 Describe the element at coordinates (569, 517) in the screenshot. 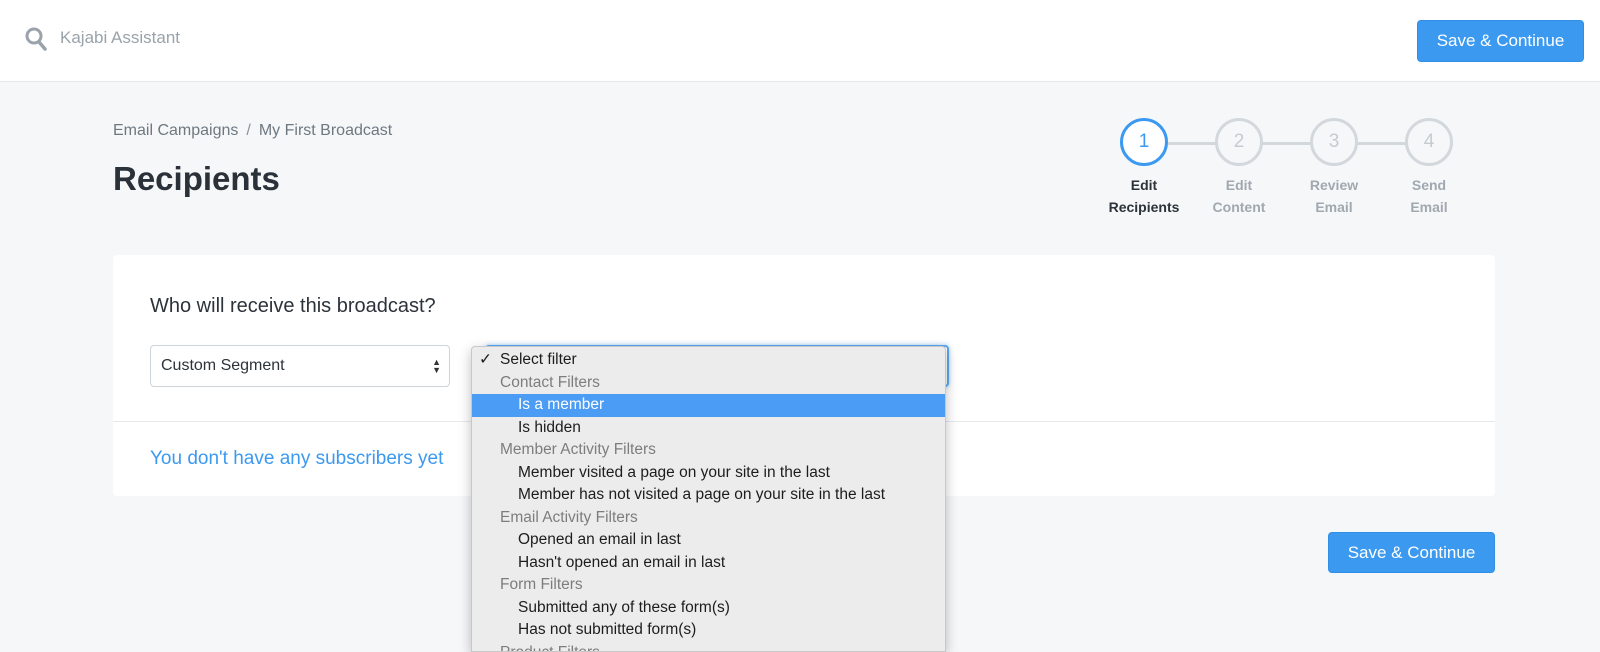

I see `dropdown-option-label: Email Activity Filters` at that location.